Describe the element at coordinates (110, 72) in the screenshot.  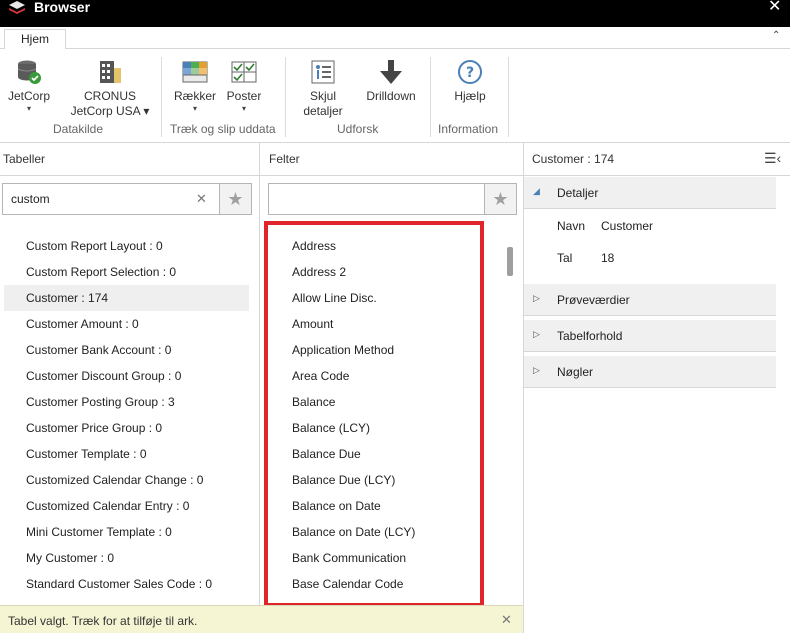
I see `building-icon` at that location.